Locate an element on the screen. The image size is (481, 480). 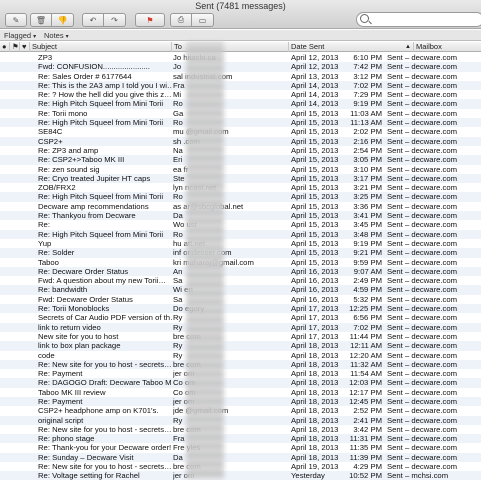
column-subject: Subject is located at coordinates (101, 47).